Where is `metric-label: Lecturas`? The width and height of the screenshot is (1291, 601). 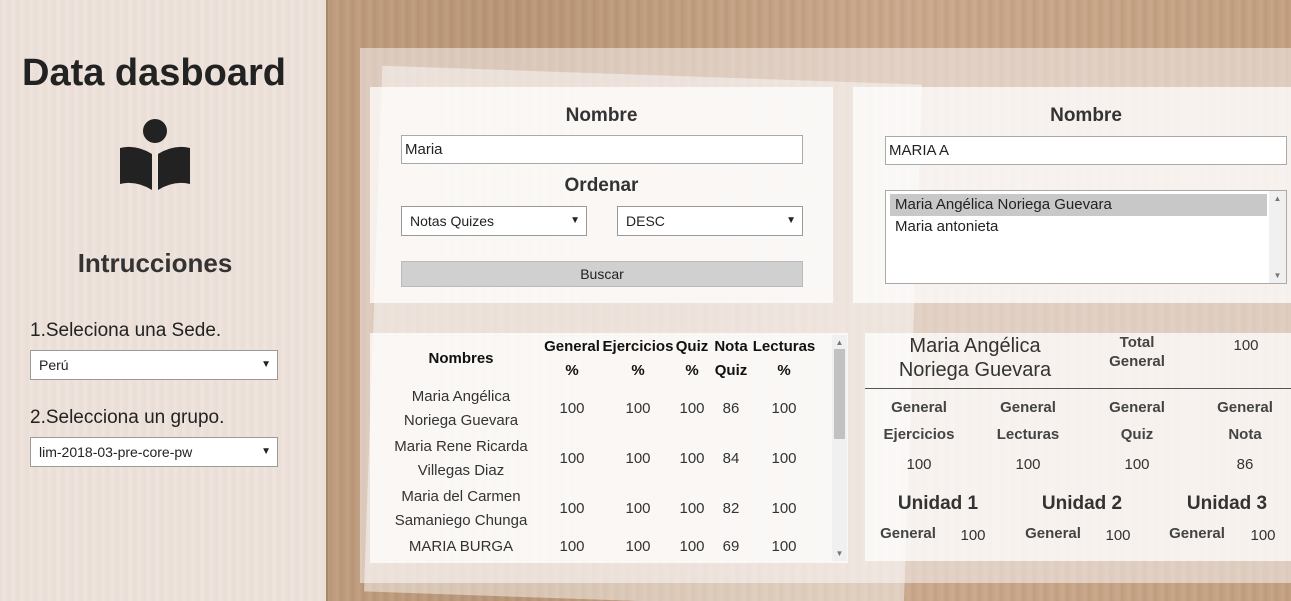 metric-label: Lecturas is located at coordinates (1028, 434).